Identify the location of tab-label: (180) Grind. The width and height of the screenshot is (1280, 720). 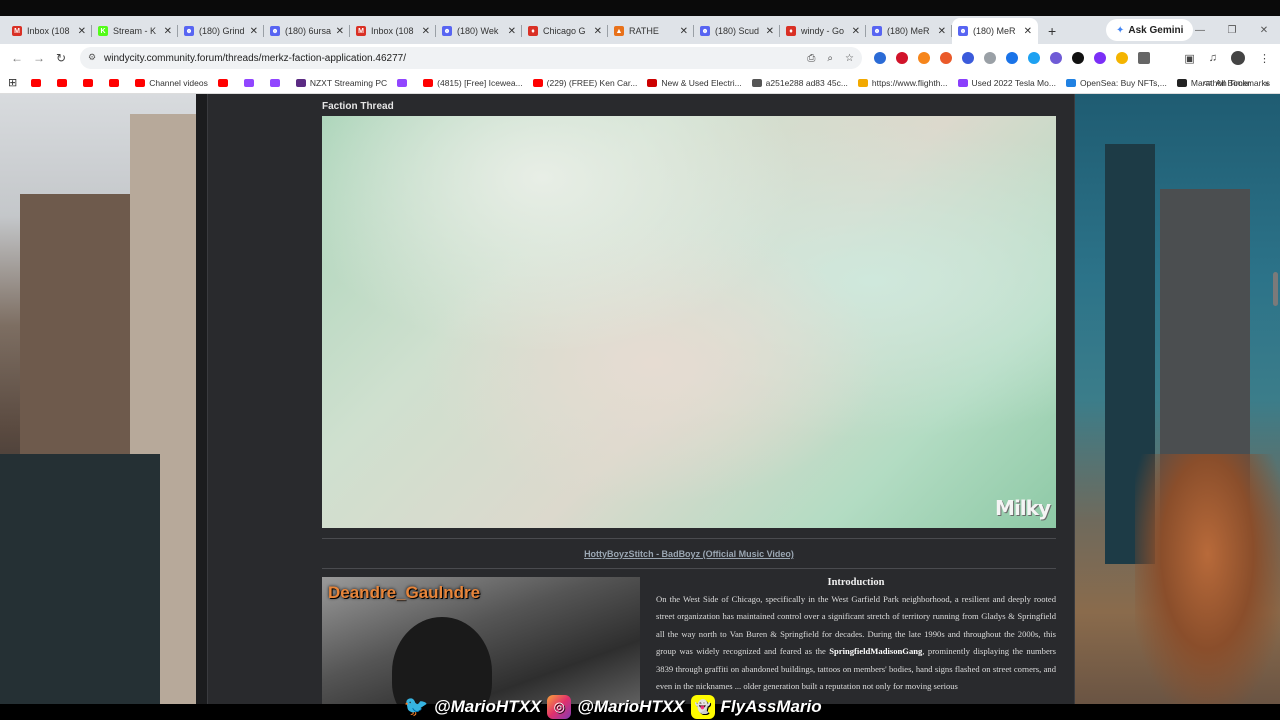
(222, 31).